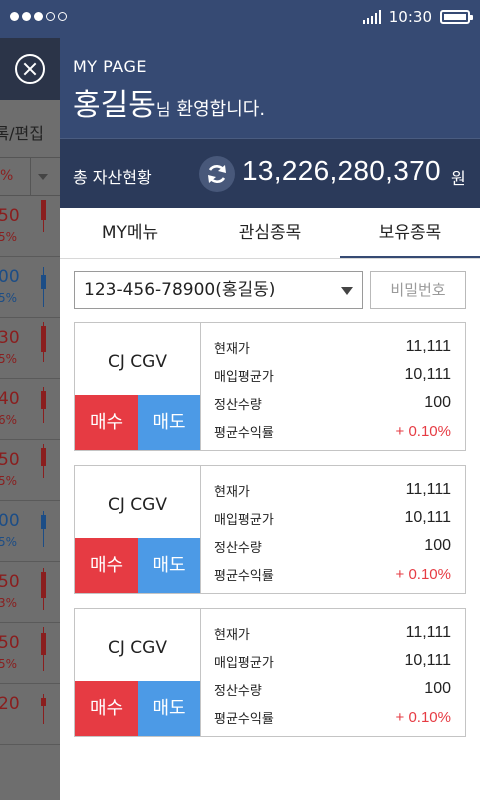 This screenshot has height=800, width=480. What do you see at coordinates (110, 66) in the screenshot?
I see `section-title: MY PAGE` at bounding box center [110, 66].